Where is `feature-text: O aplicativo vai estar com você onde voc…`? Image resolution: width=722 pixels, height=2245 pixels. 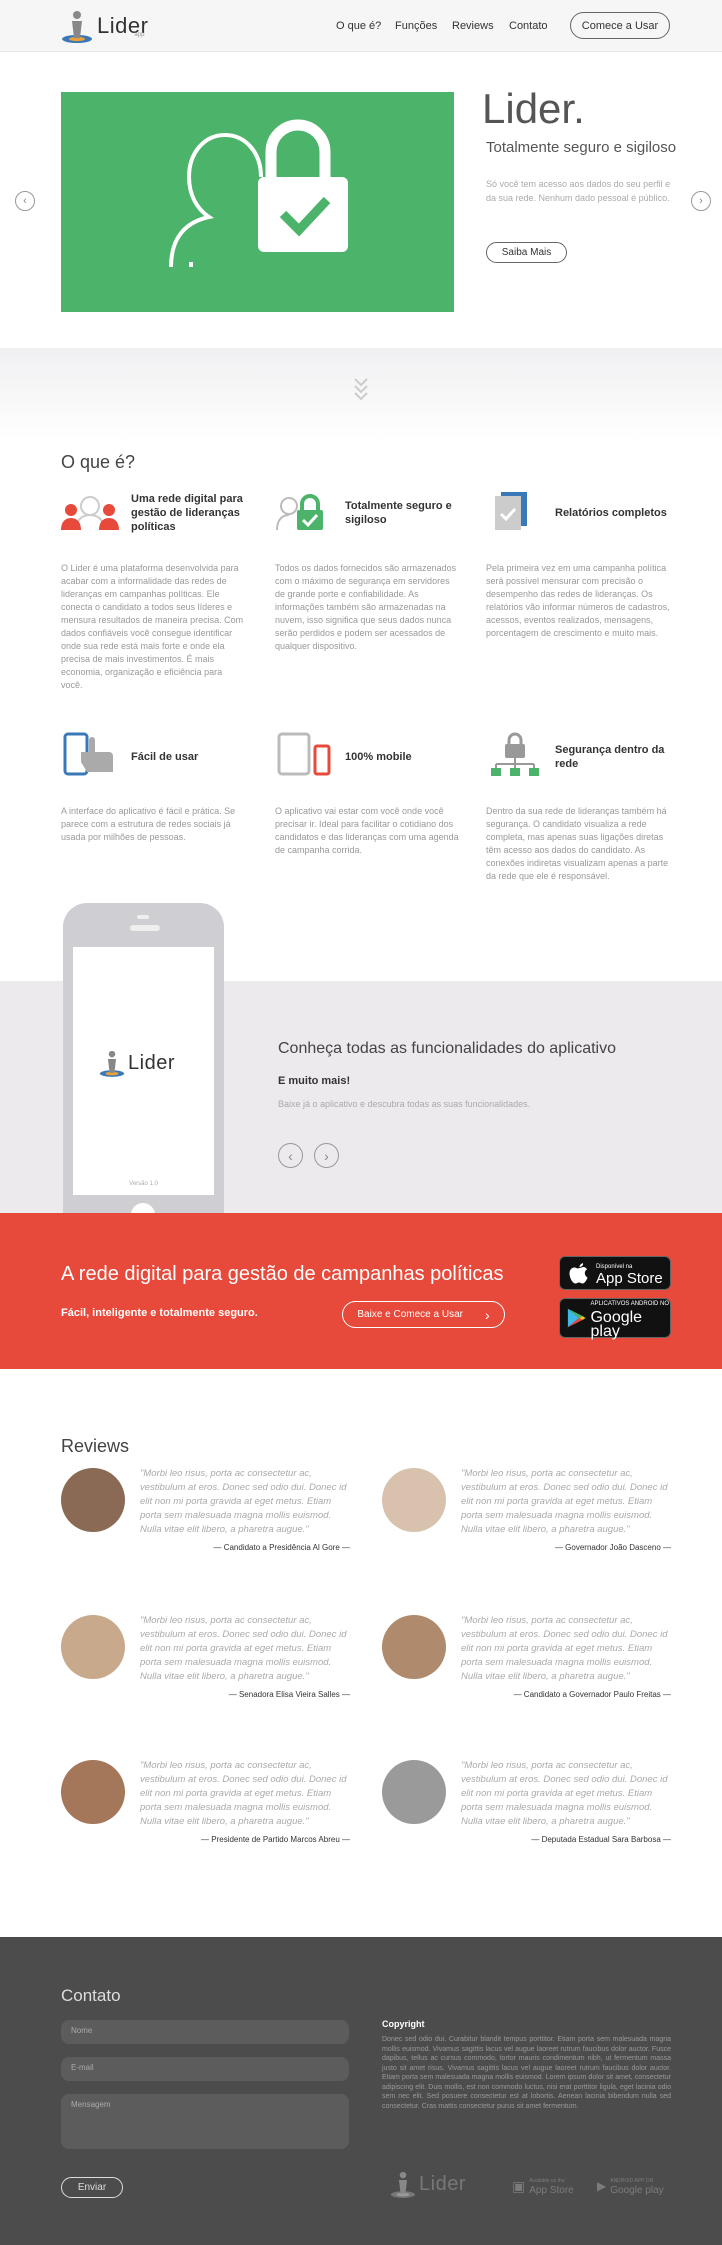 feature-text: O aplicativo vai estar com você onde voc… is located at coordinates (367, 830).